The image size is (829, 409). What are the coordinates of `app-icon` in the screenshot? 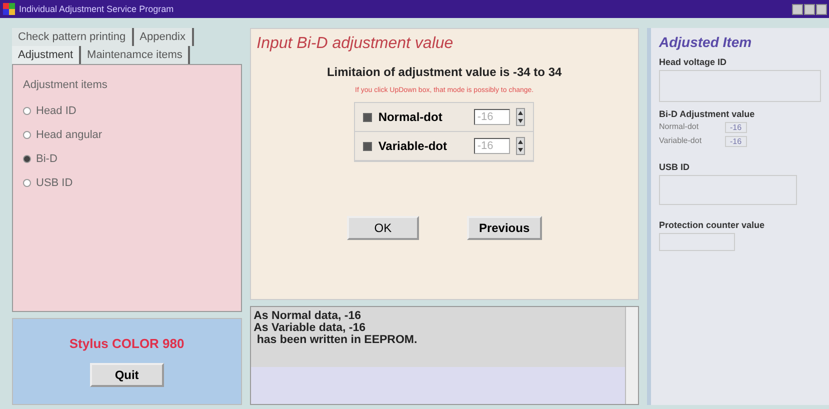 It's located at (9, 9).